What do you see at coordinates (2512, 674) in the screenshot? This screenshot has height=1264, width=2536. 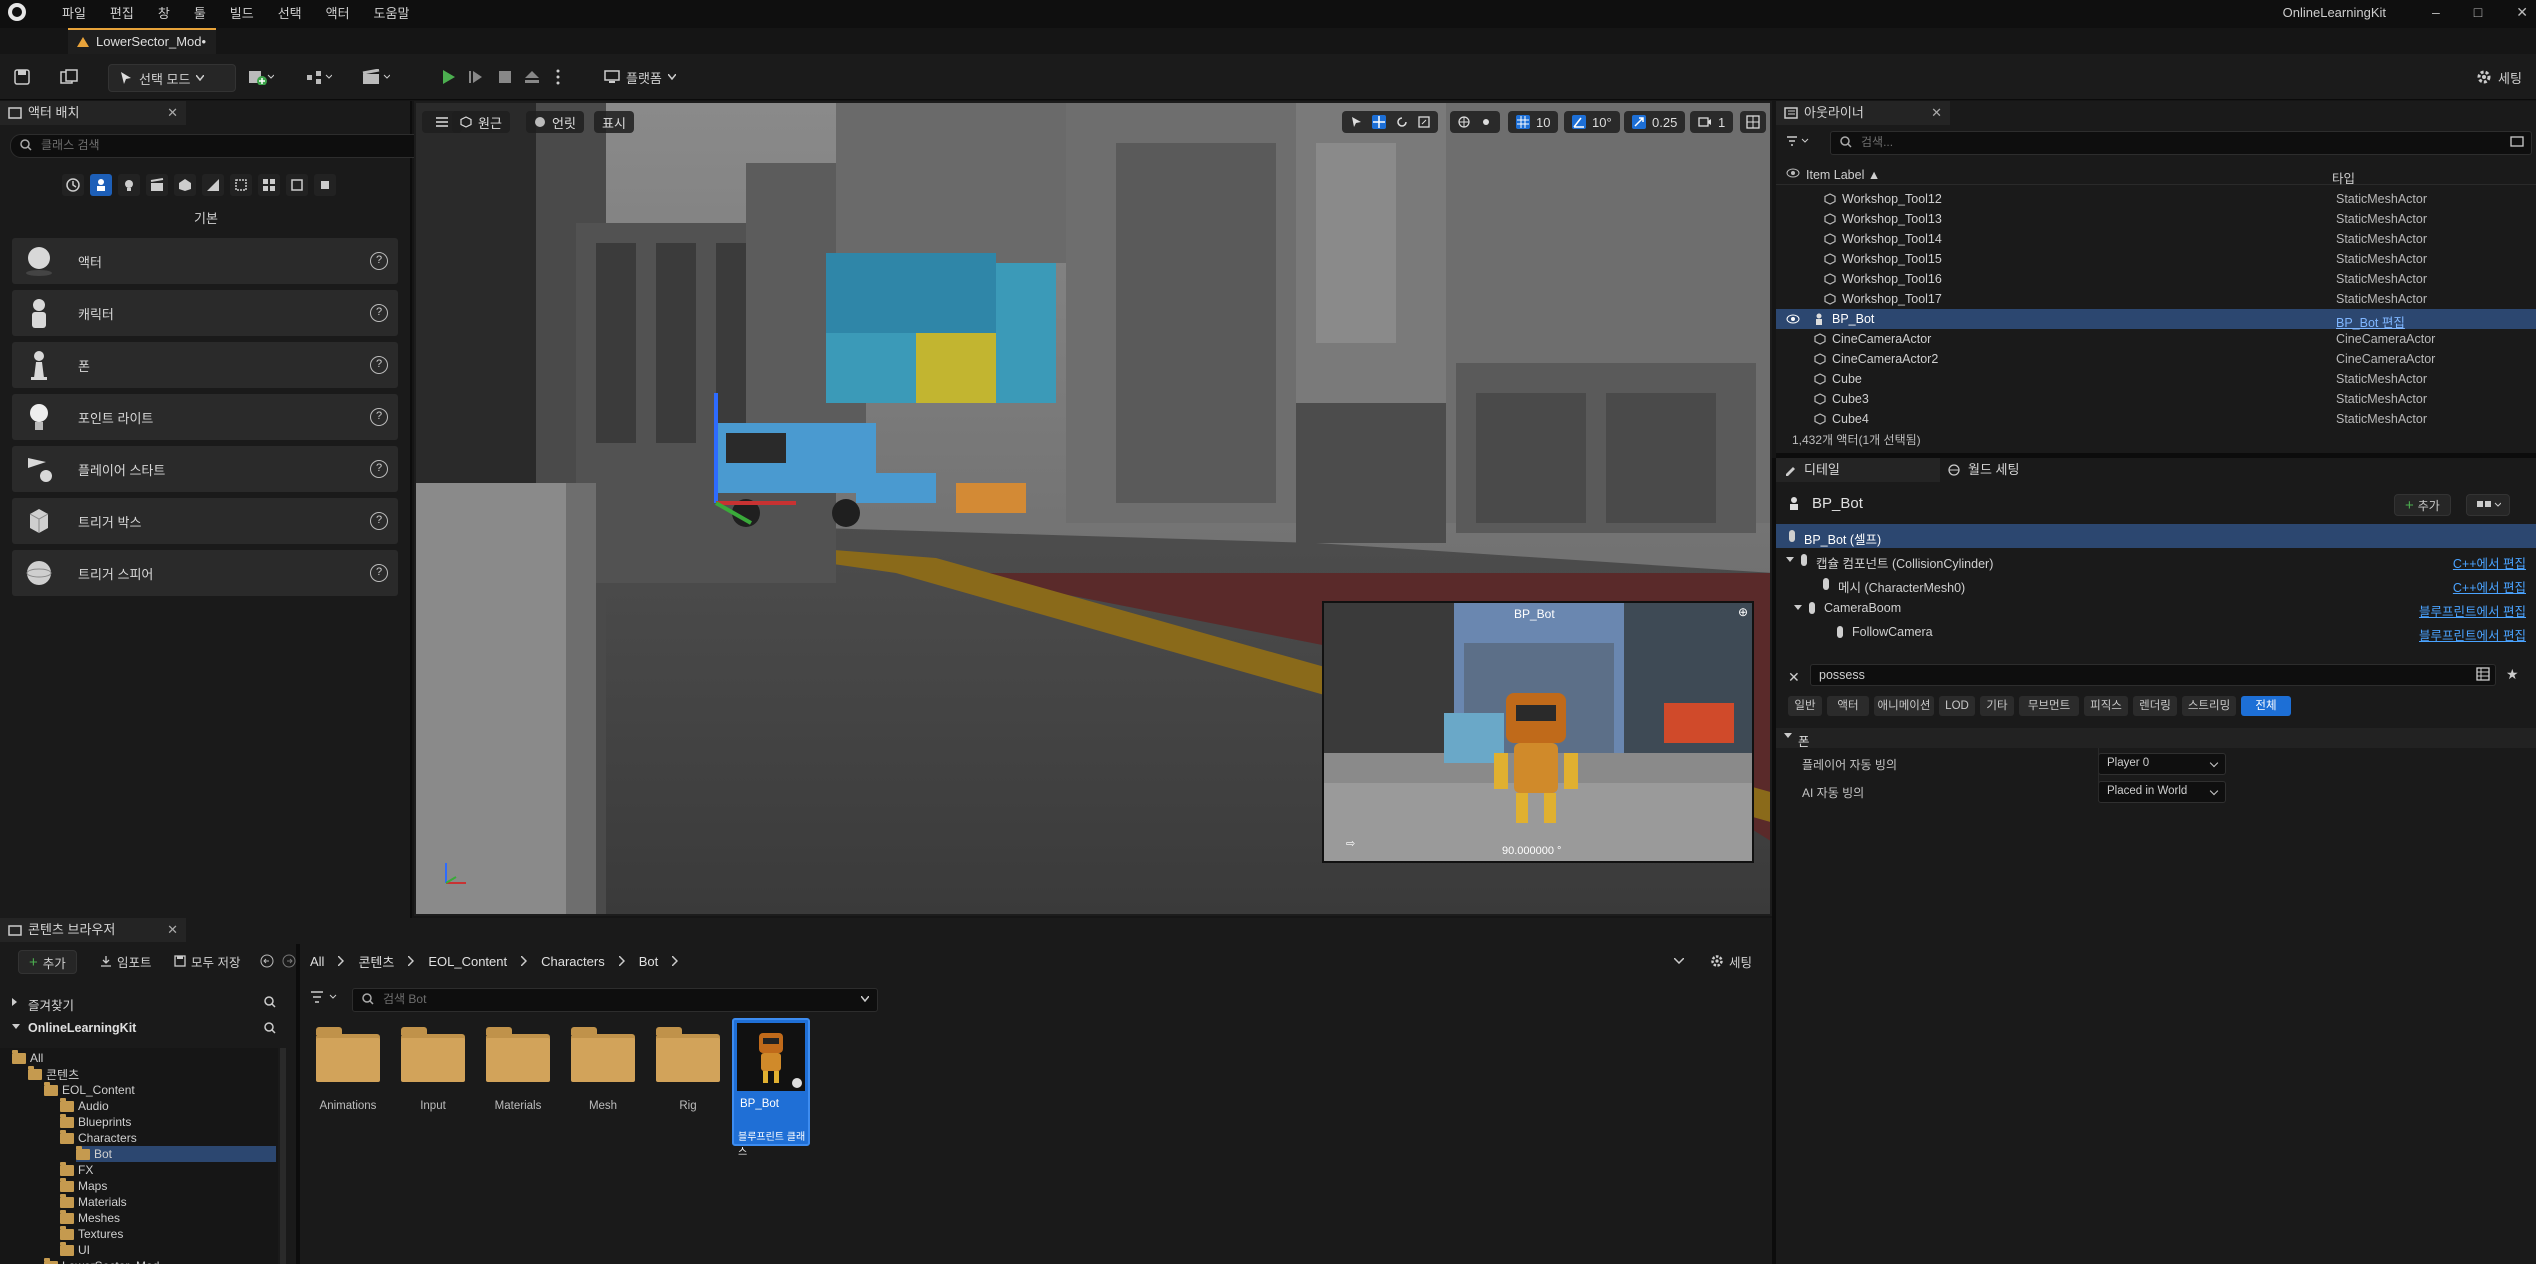 I see `favorite-star-icon: ★` at bounding box center [2512, 674].